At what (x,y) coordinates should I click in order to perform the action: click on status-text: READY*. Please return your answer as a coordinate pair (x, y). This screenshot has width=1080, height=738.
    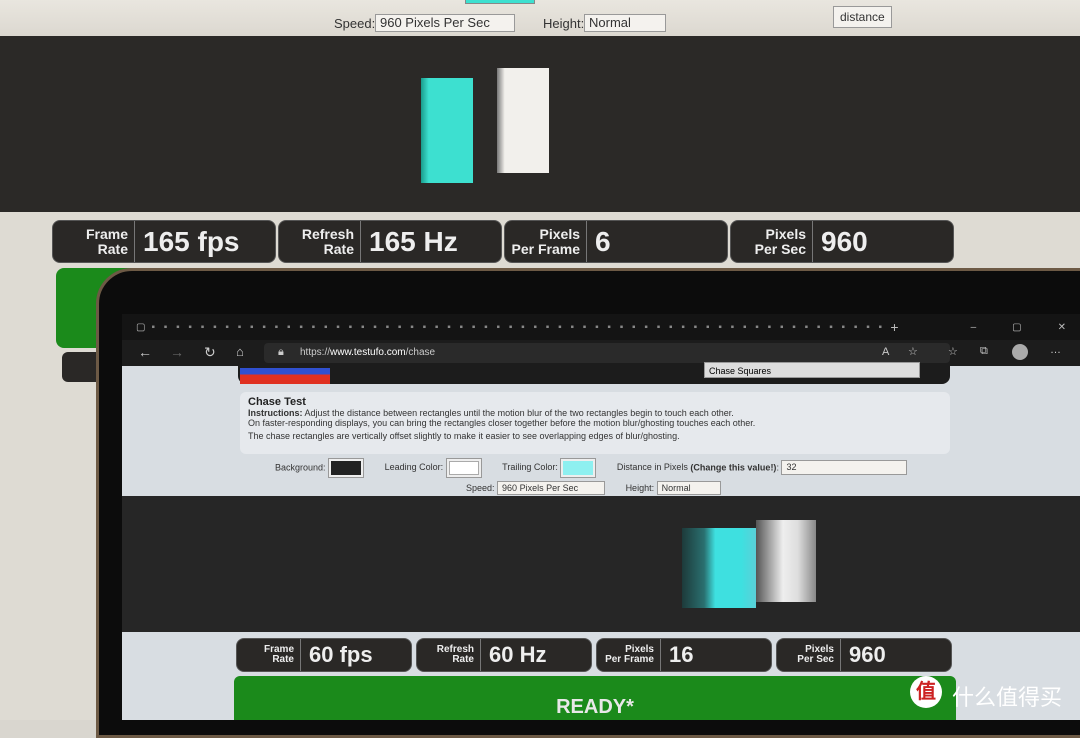
    Looking at the image, I should click on (595, 707).